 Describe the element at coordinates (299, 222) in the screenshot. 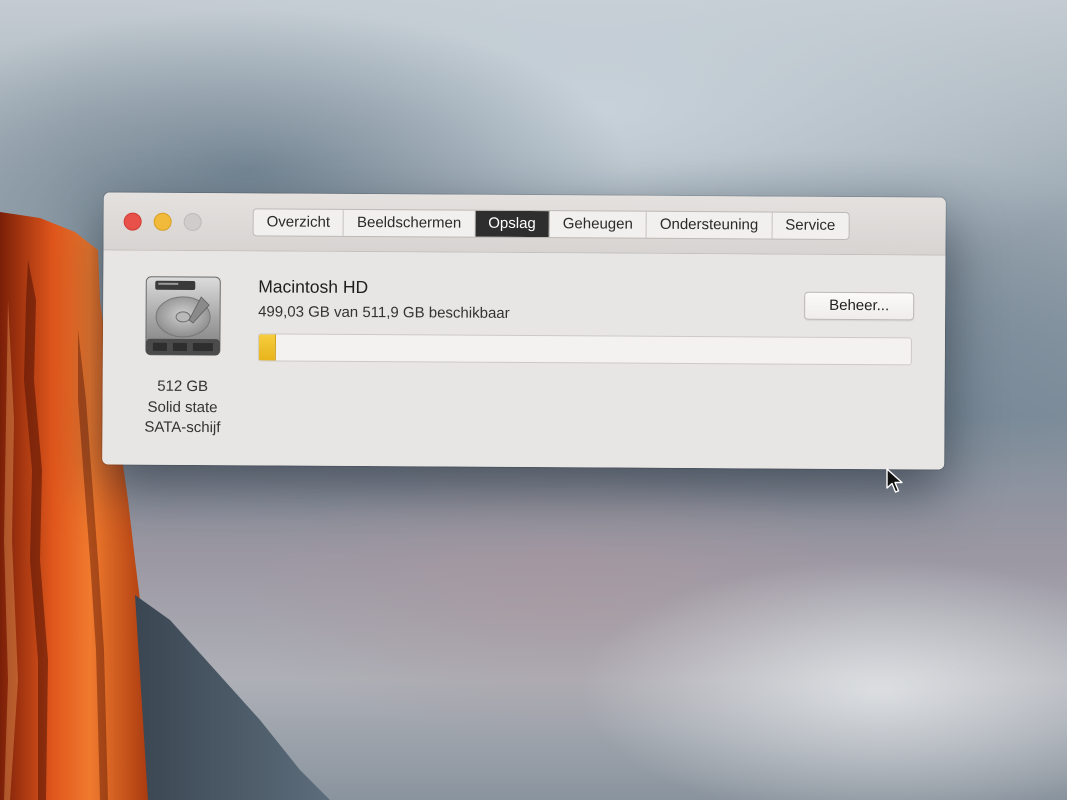

I see `tab-overzicht: Overzicht` at that location.